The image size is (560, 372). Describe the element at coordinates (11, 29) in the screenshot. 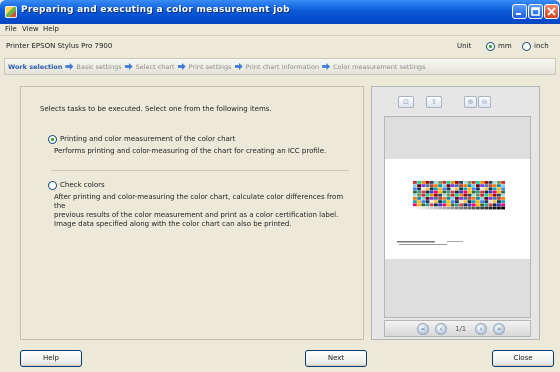

I see `menu-file: File` at that location.